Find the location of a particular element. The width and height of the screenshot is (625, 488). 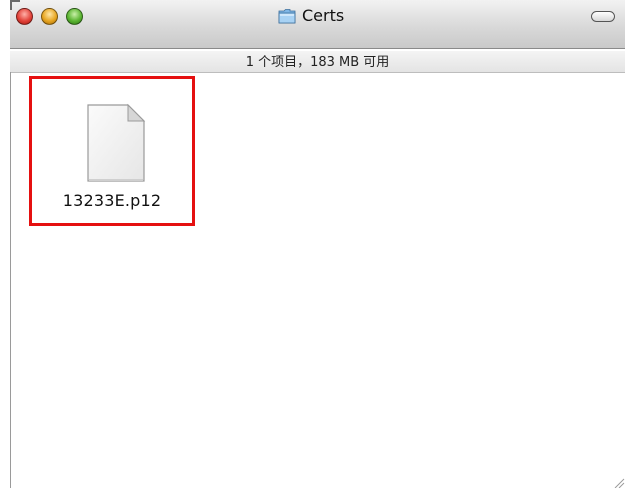

title-bar: Certs is located at coordinates (317, 24).